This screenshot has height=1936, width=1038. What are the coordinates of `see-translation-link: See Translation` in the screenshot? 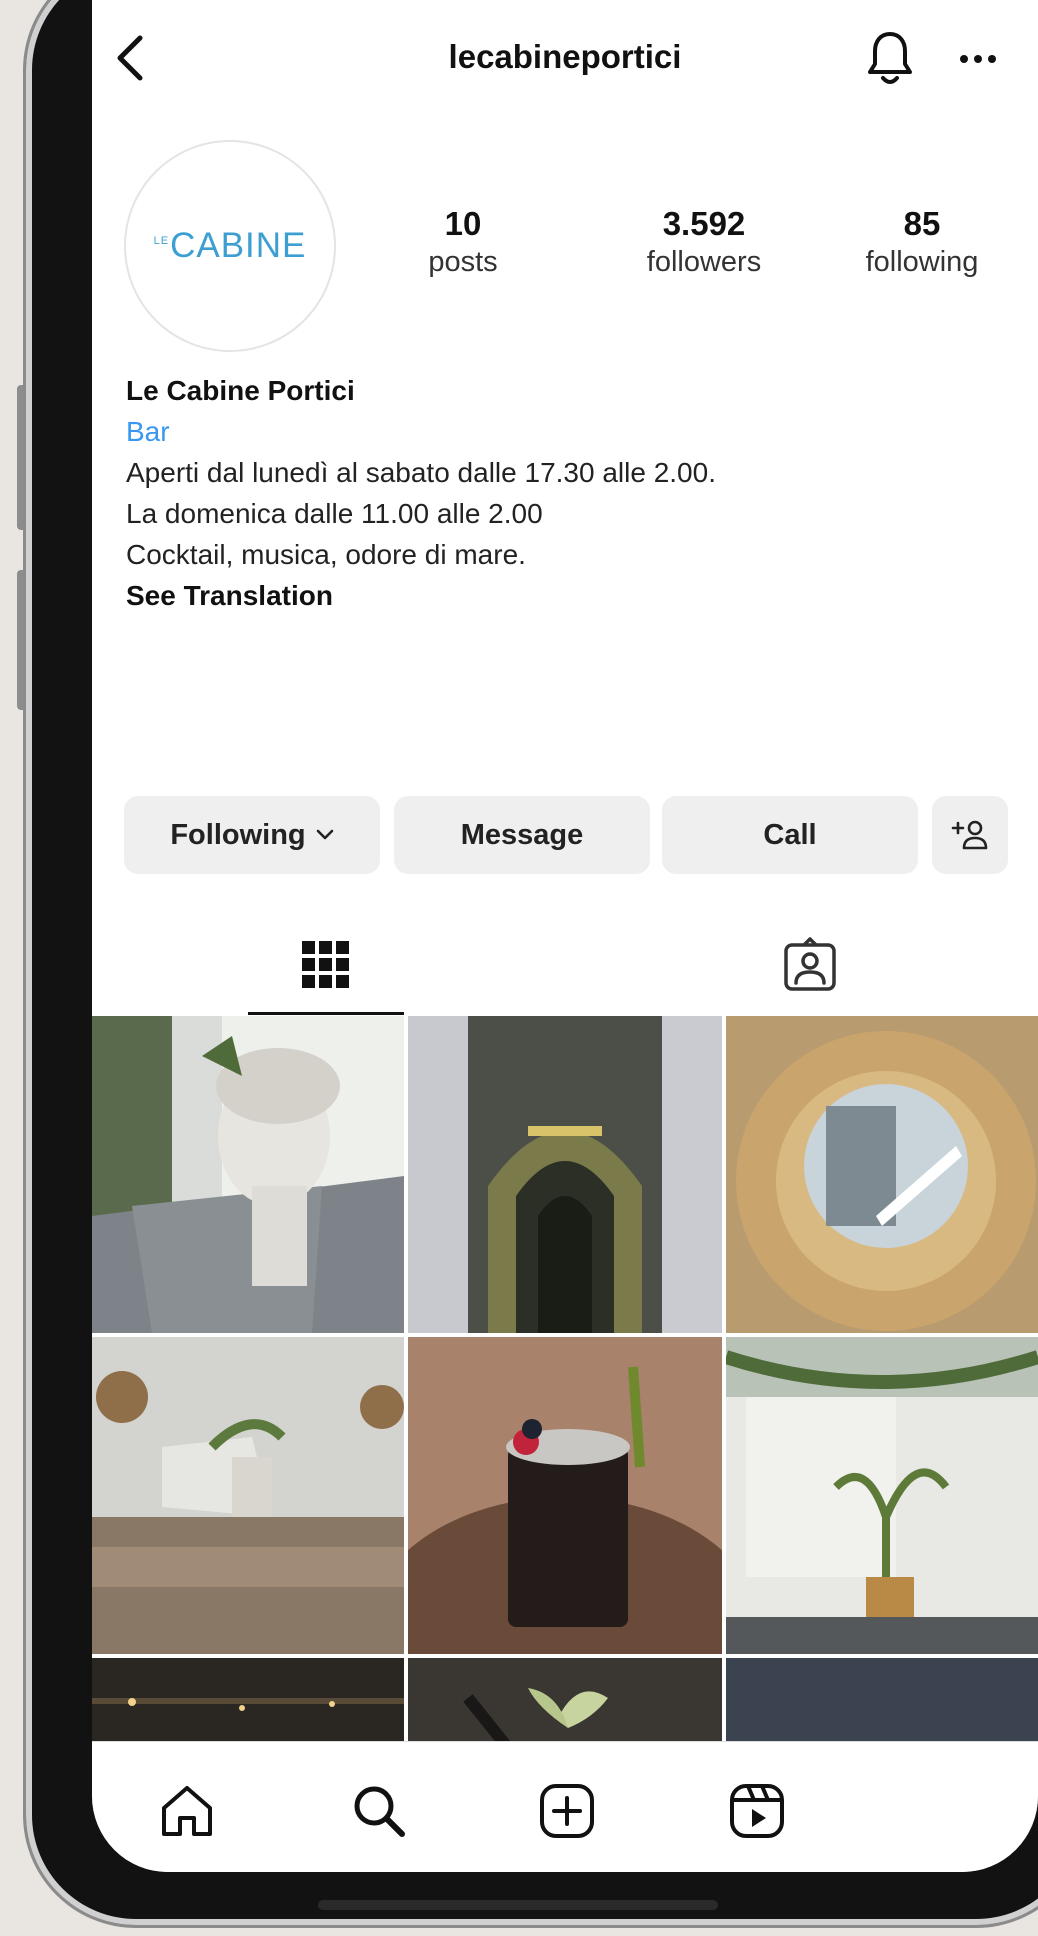 It's located at (566, 595).